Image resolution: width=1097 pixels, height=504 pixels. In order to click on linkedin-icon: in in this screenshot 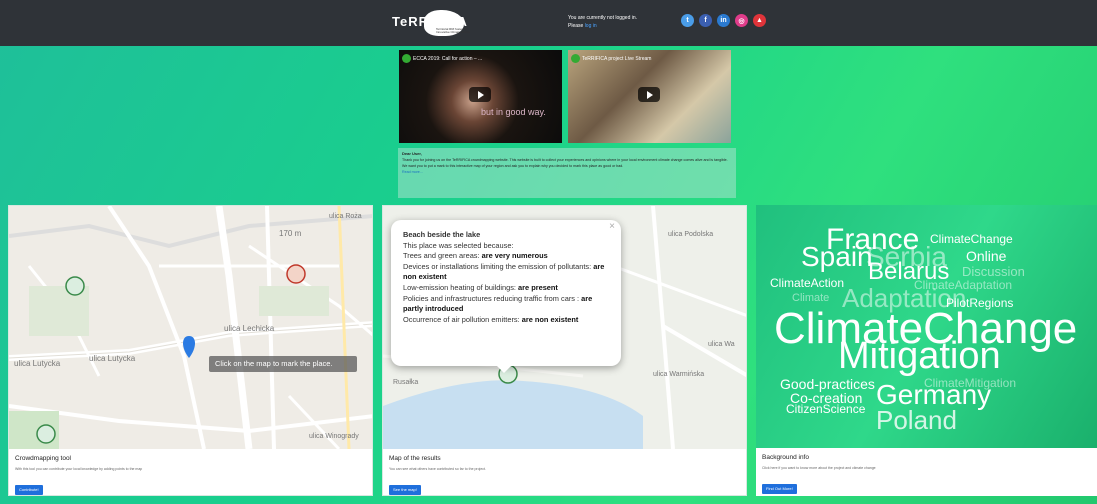, I will do `click(723, 20)`.